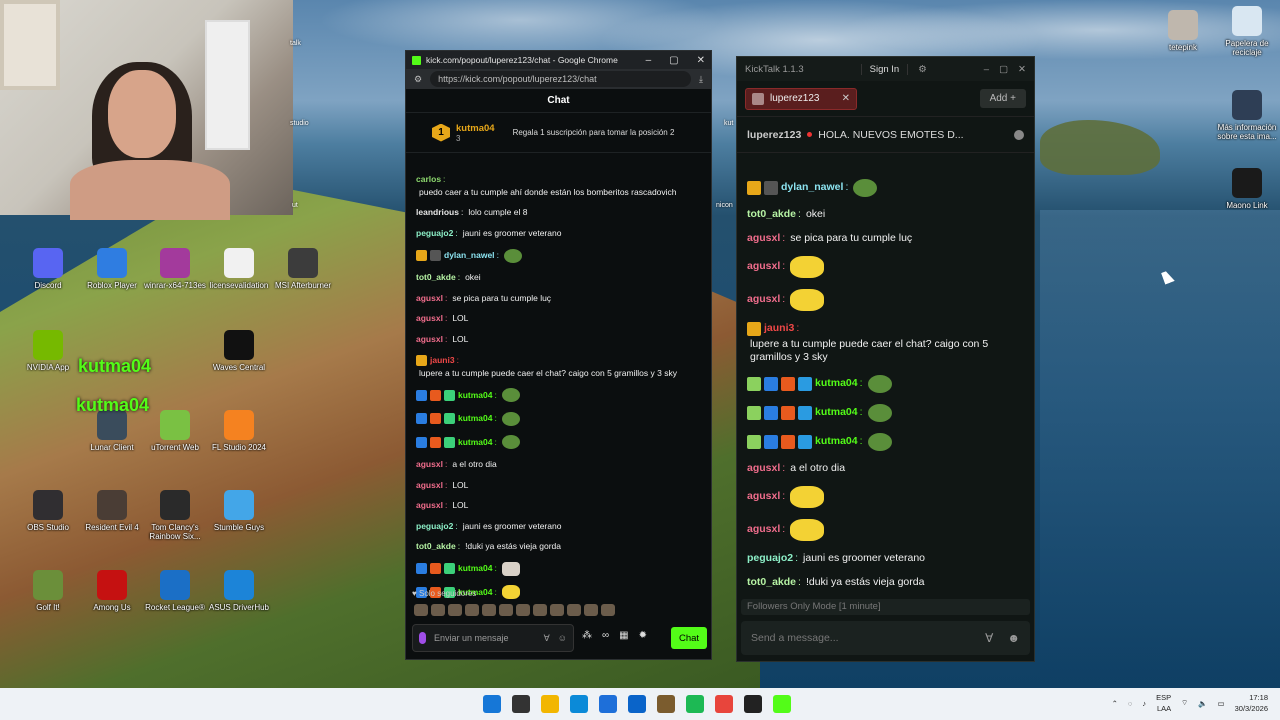 The height and width of the screenshot is (720, 1280). What do you see at coordinates (753, 704) in the screenshot?
I see `taskbar-obs-icon` at bounding box center [753, 704].